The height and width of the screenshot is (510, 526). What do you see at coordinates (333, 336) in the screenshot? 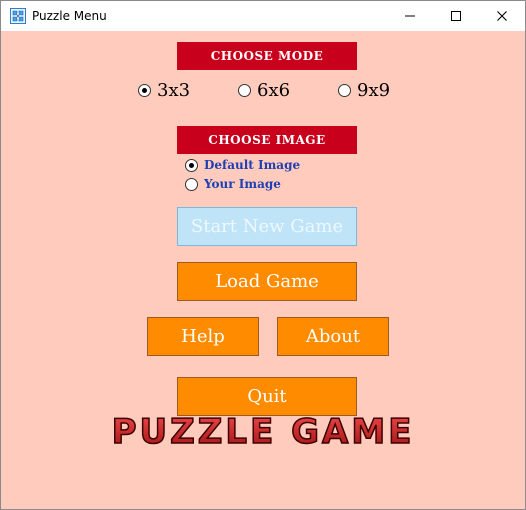
I see `about-button: About` at bounding box center [333, 336].